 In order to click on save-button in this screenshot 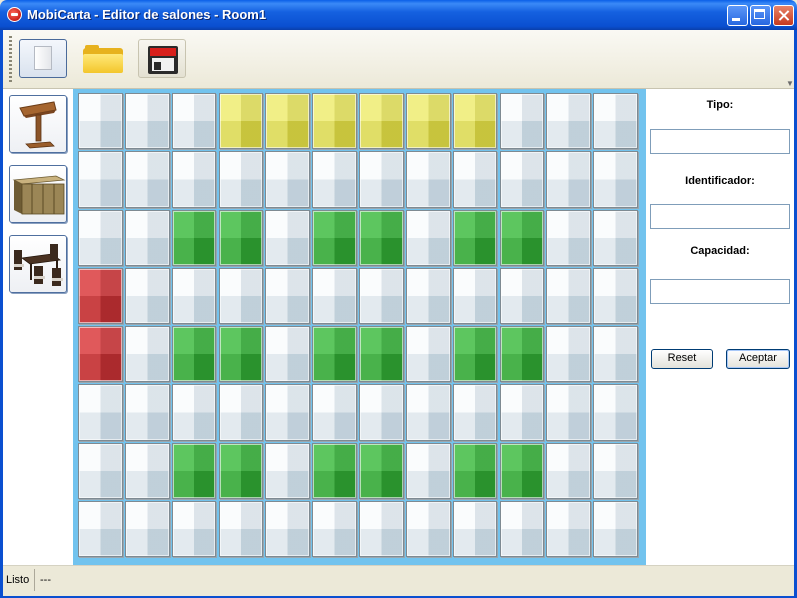, I will do `click(162, 58)`.